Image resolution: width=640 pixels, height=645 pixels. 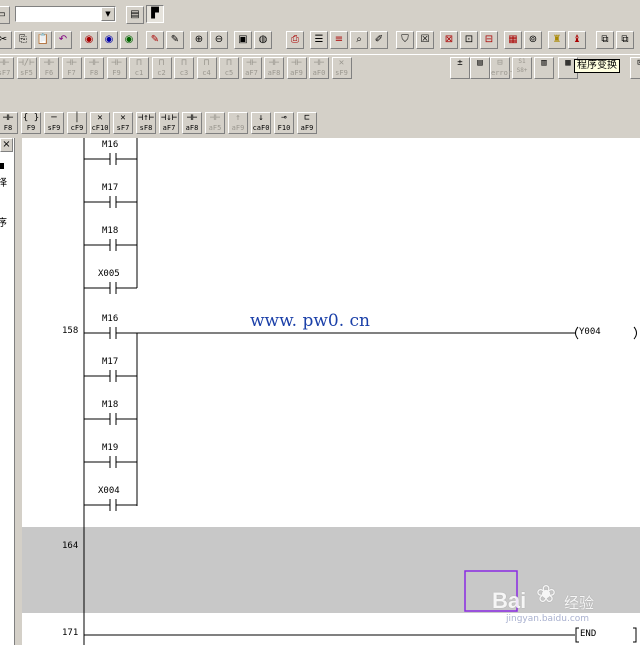 I want to click on fkey-af9: ⊣⊢ aF9, so click(x=296, y=68).